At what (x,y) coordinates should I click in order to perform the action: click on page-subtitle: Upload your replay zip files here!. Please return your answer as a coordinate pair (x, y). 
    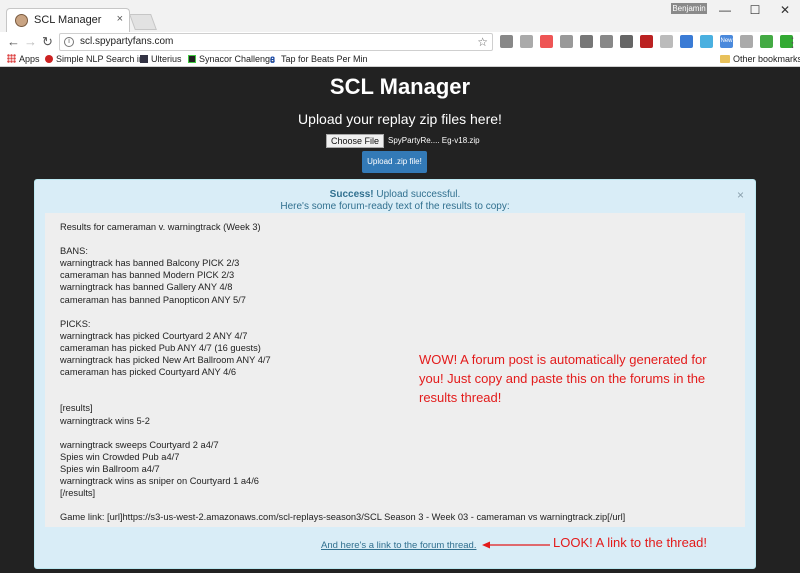
    Looking at the image, I should click on (400, 119).